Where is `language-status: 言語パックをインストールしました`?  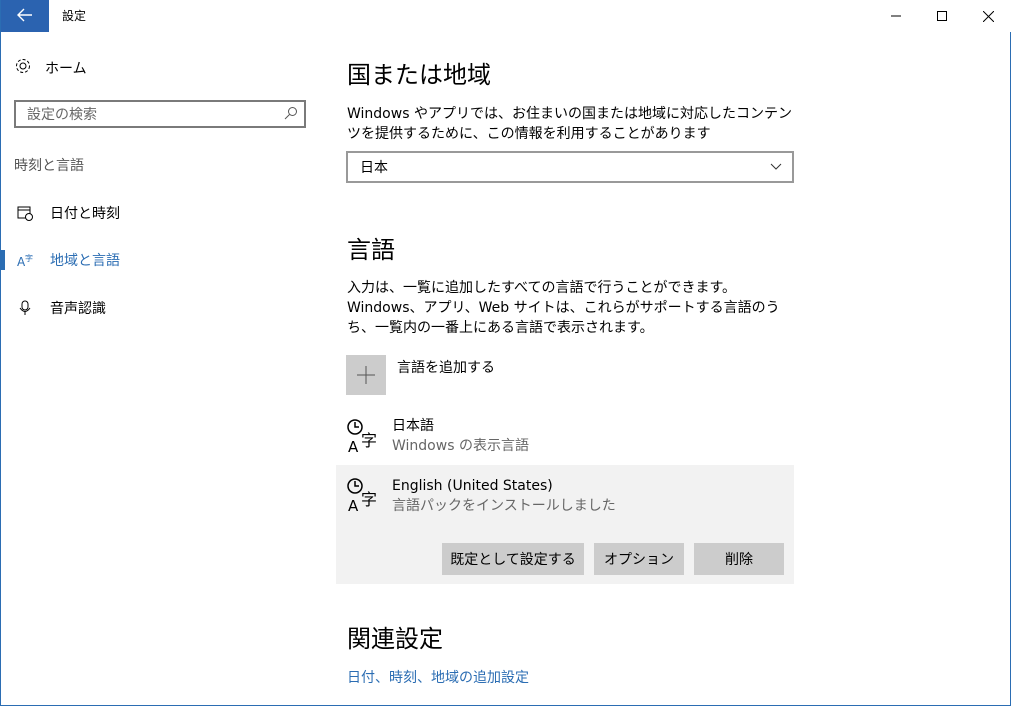
language-status: 言語パックをインストールしました is located at coordinates (504, 506).